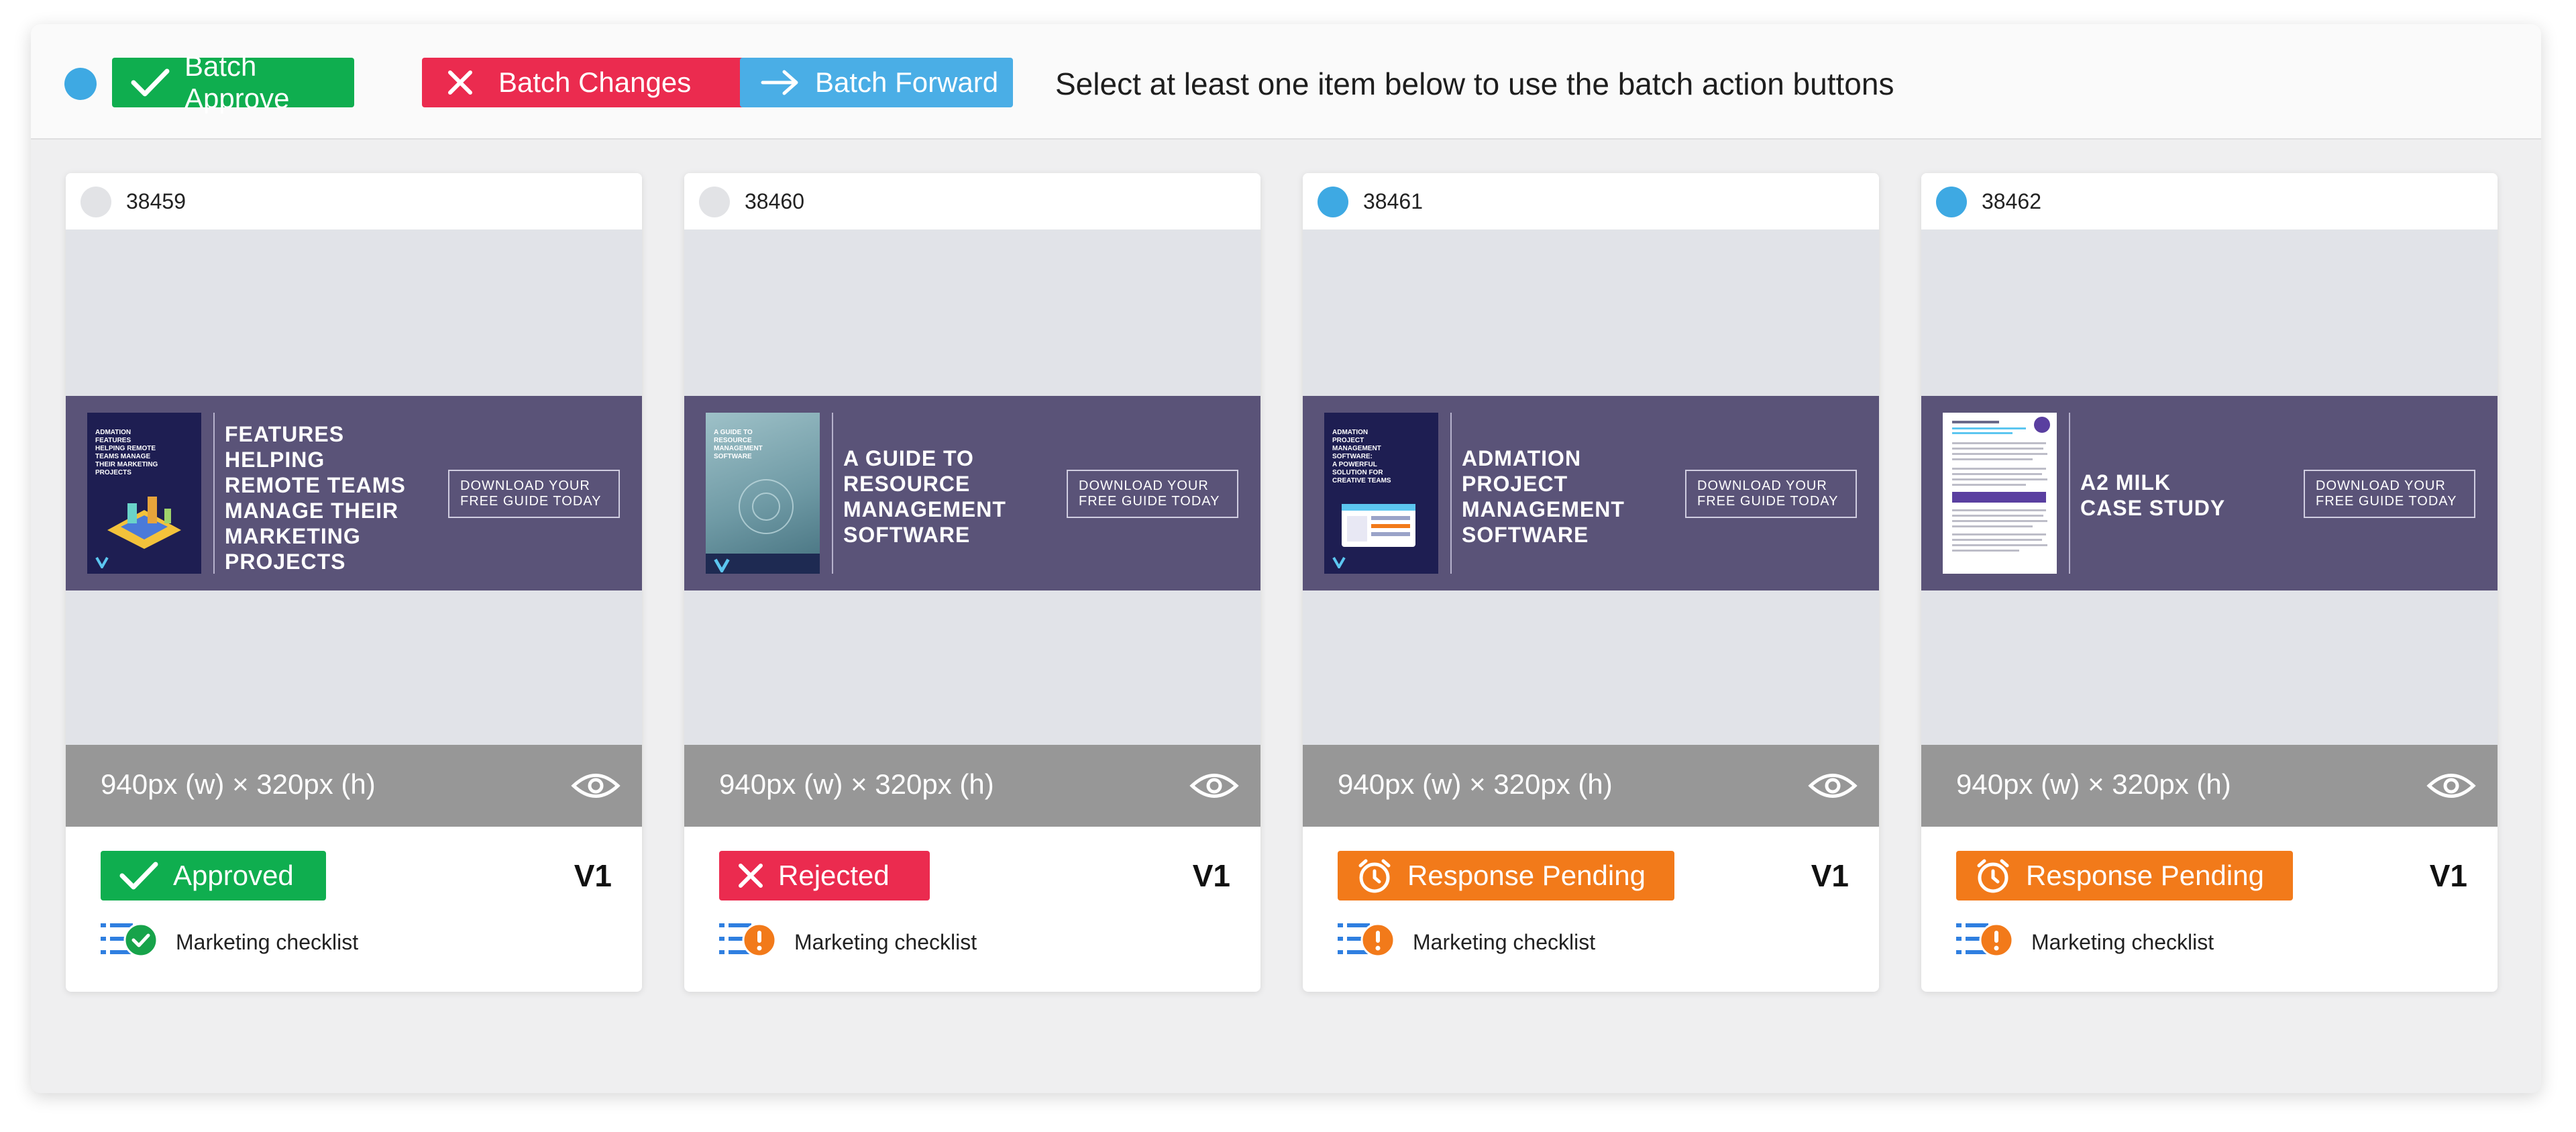 The width and height of the screenshot is (2576, 1132). What do you see at coordinates (2000, 493) in the screenshot?
I see `case-study-document-image` at bounding box center [2000, 493].